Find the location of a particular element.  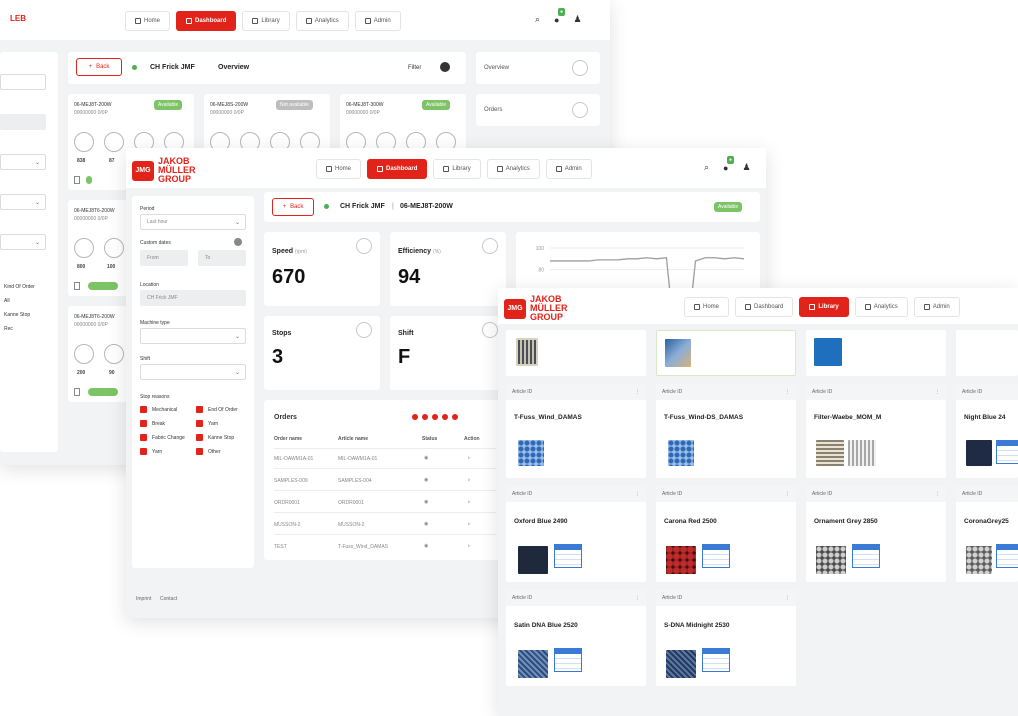

shift-select: ⌄ is located at coordinates (193, 372).